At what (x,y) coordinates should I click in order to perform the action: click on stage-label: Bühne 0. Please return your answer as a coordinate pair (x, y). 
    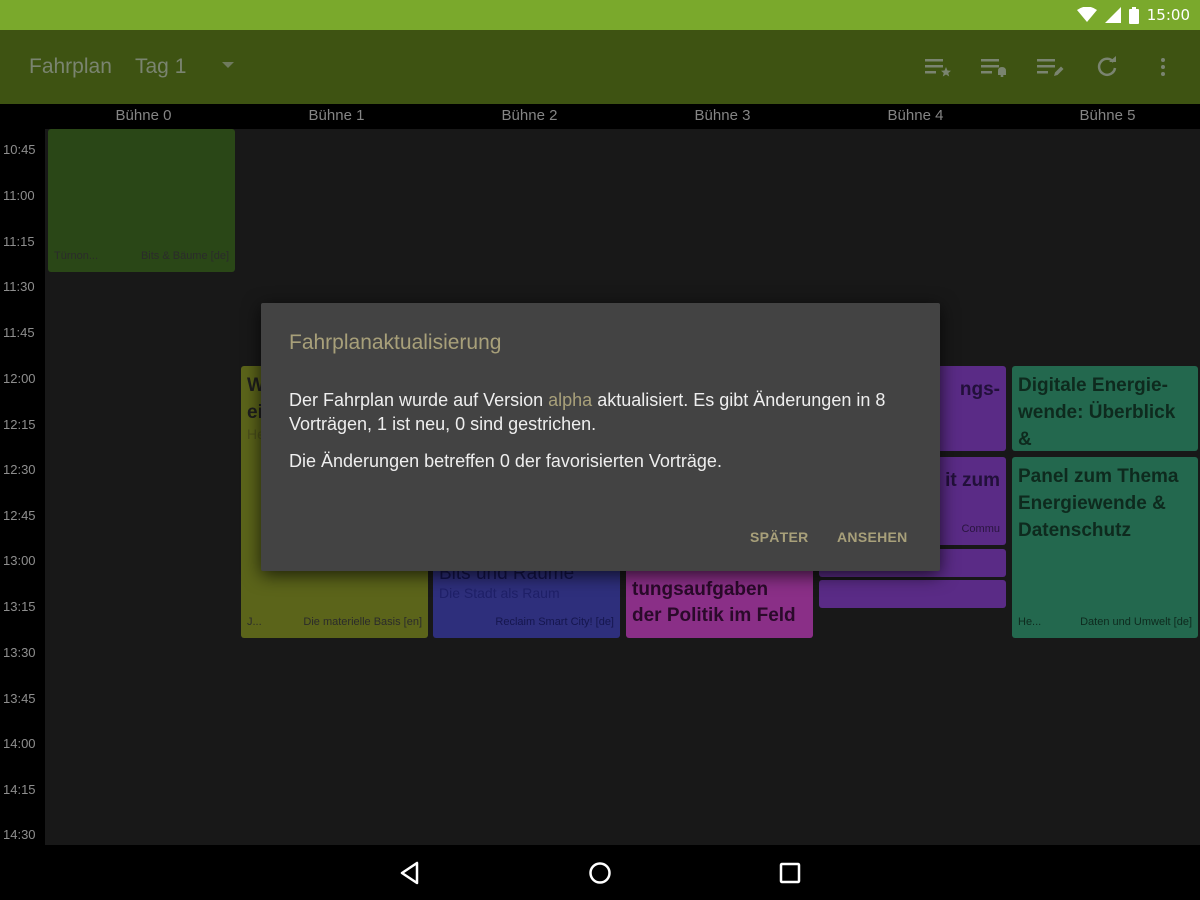
    Looking at the image, I should click on (143, 115).